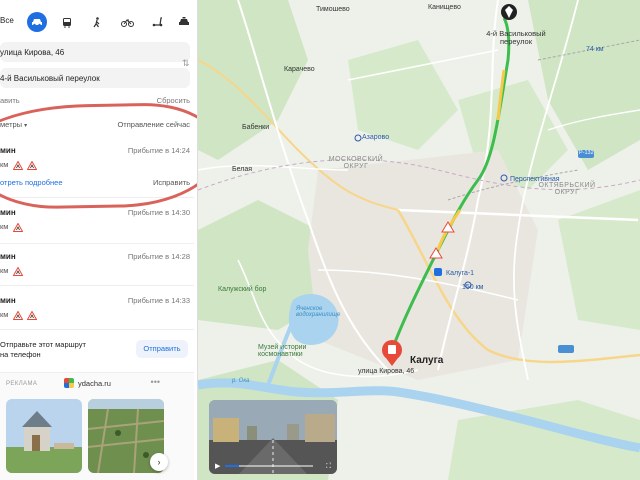  I want to click on panorama-progress-fill, so click(232, 466).